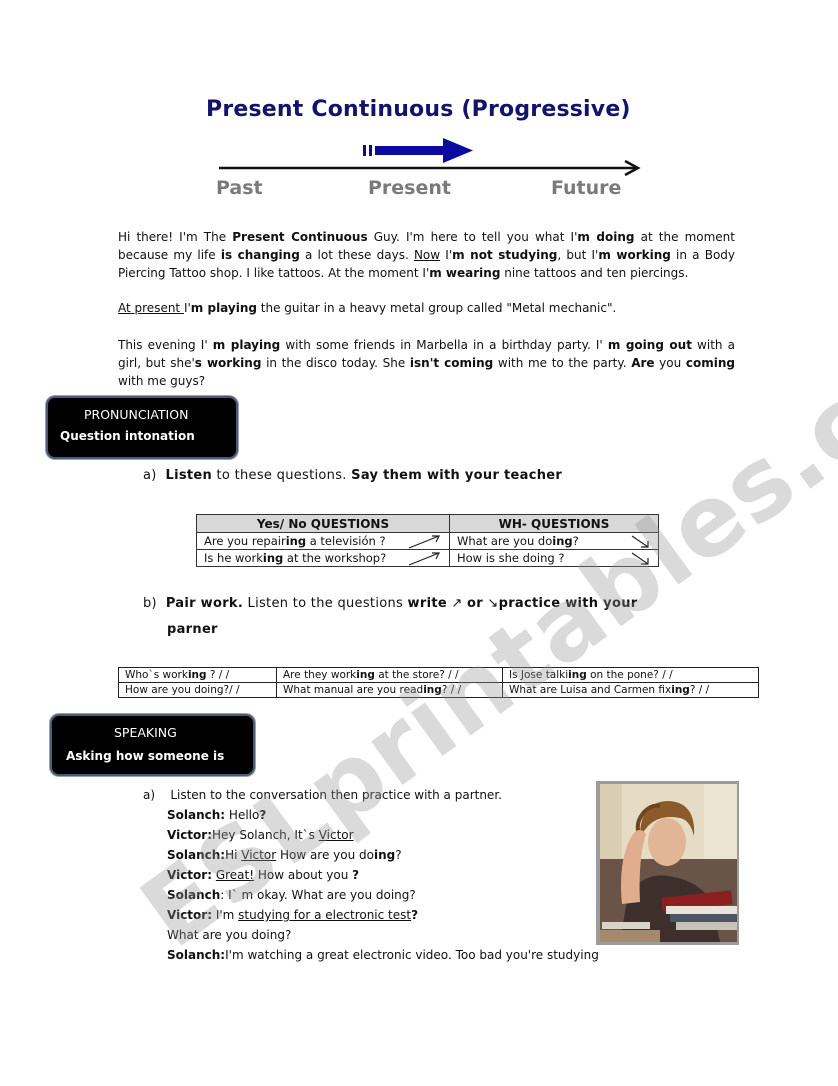 This screenshot has height=1086, width=838. What do you see at coordinates (149, 795) in the screenshot?
I see `exercise-marker: a)` at bounding box center [149, 795].